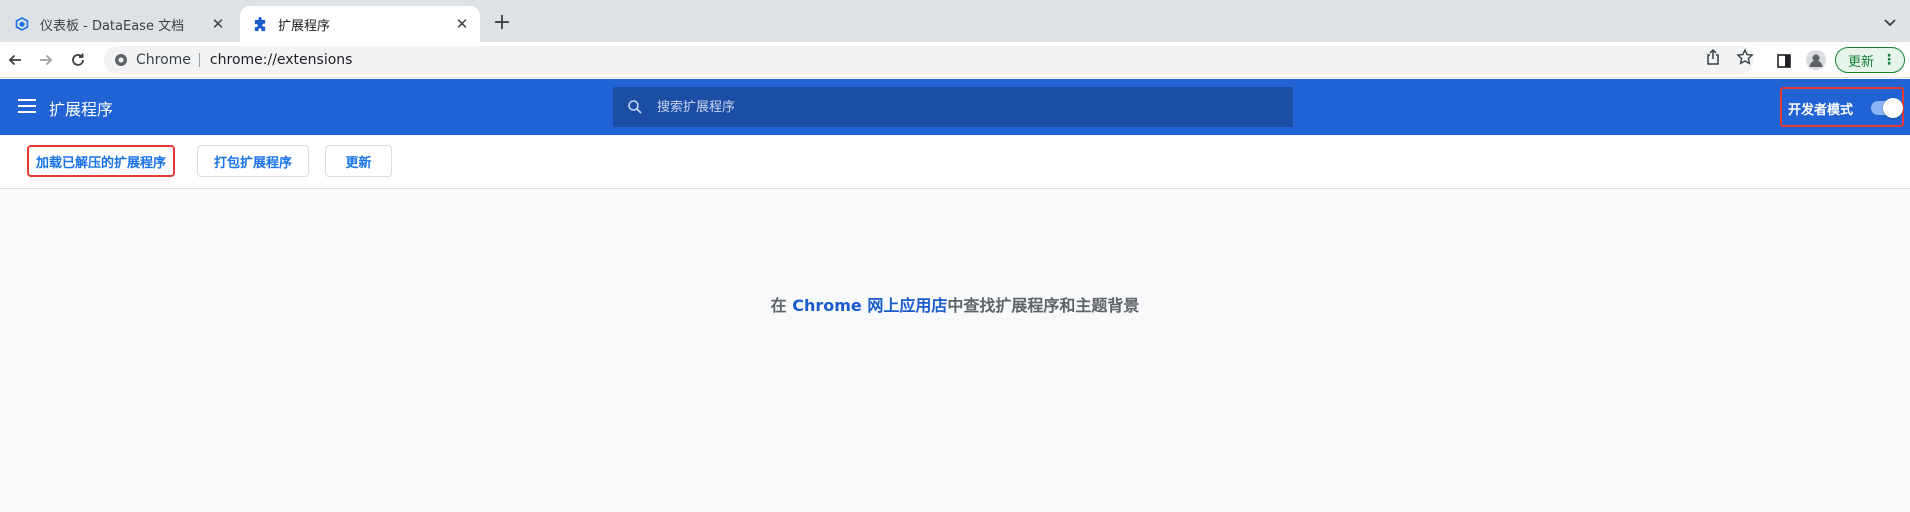 Image resolution: width=1910 pixels, height=512 pixels. What do you see at coordinates (1043, 305) in the screenshot?
I see `empty-state-suffix: 中查找扩展程序和主题背景` at bounding box center [1043, 305].